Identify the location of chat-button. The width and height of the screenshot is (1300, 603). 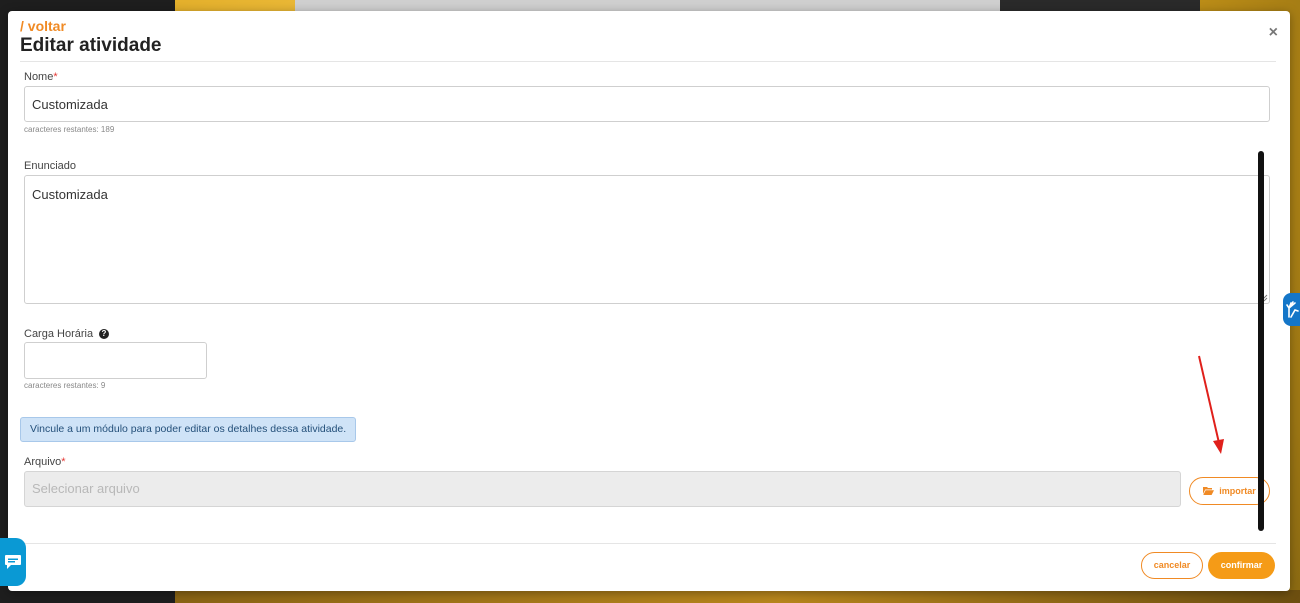
(13, 562).